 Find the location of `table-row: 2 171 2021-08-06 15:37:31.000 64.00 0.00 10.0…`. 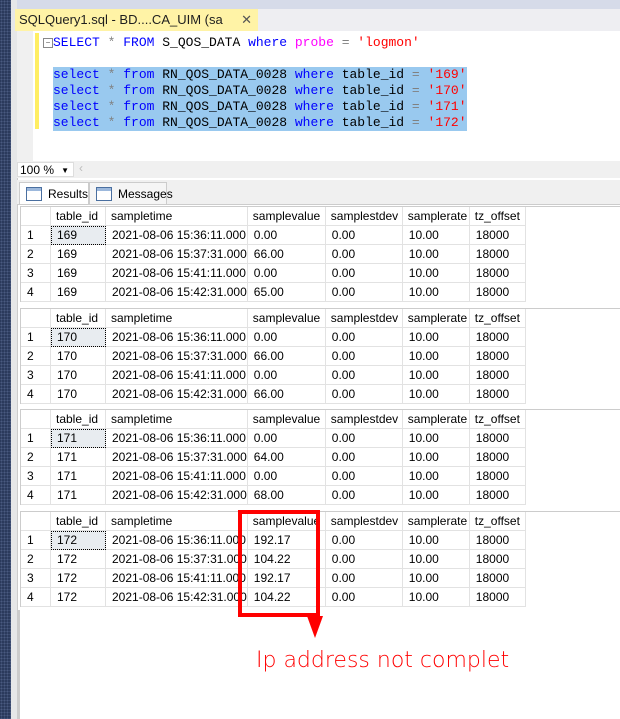

table-row: 2 171 2021-08-06 15:37:31.000 64.00 0.00 10.0… is located at coordinates (273, 457).